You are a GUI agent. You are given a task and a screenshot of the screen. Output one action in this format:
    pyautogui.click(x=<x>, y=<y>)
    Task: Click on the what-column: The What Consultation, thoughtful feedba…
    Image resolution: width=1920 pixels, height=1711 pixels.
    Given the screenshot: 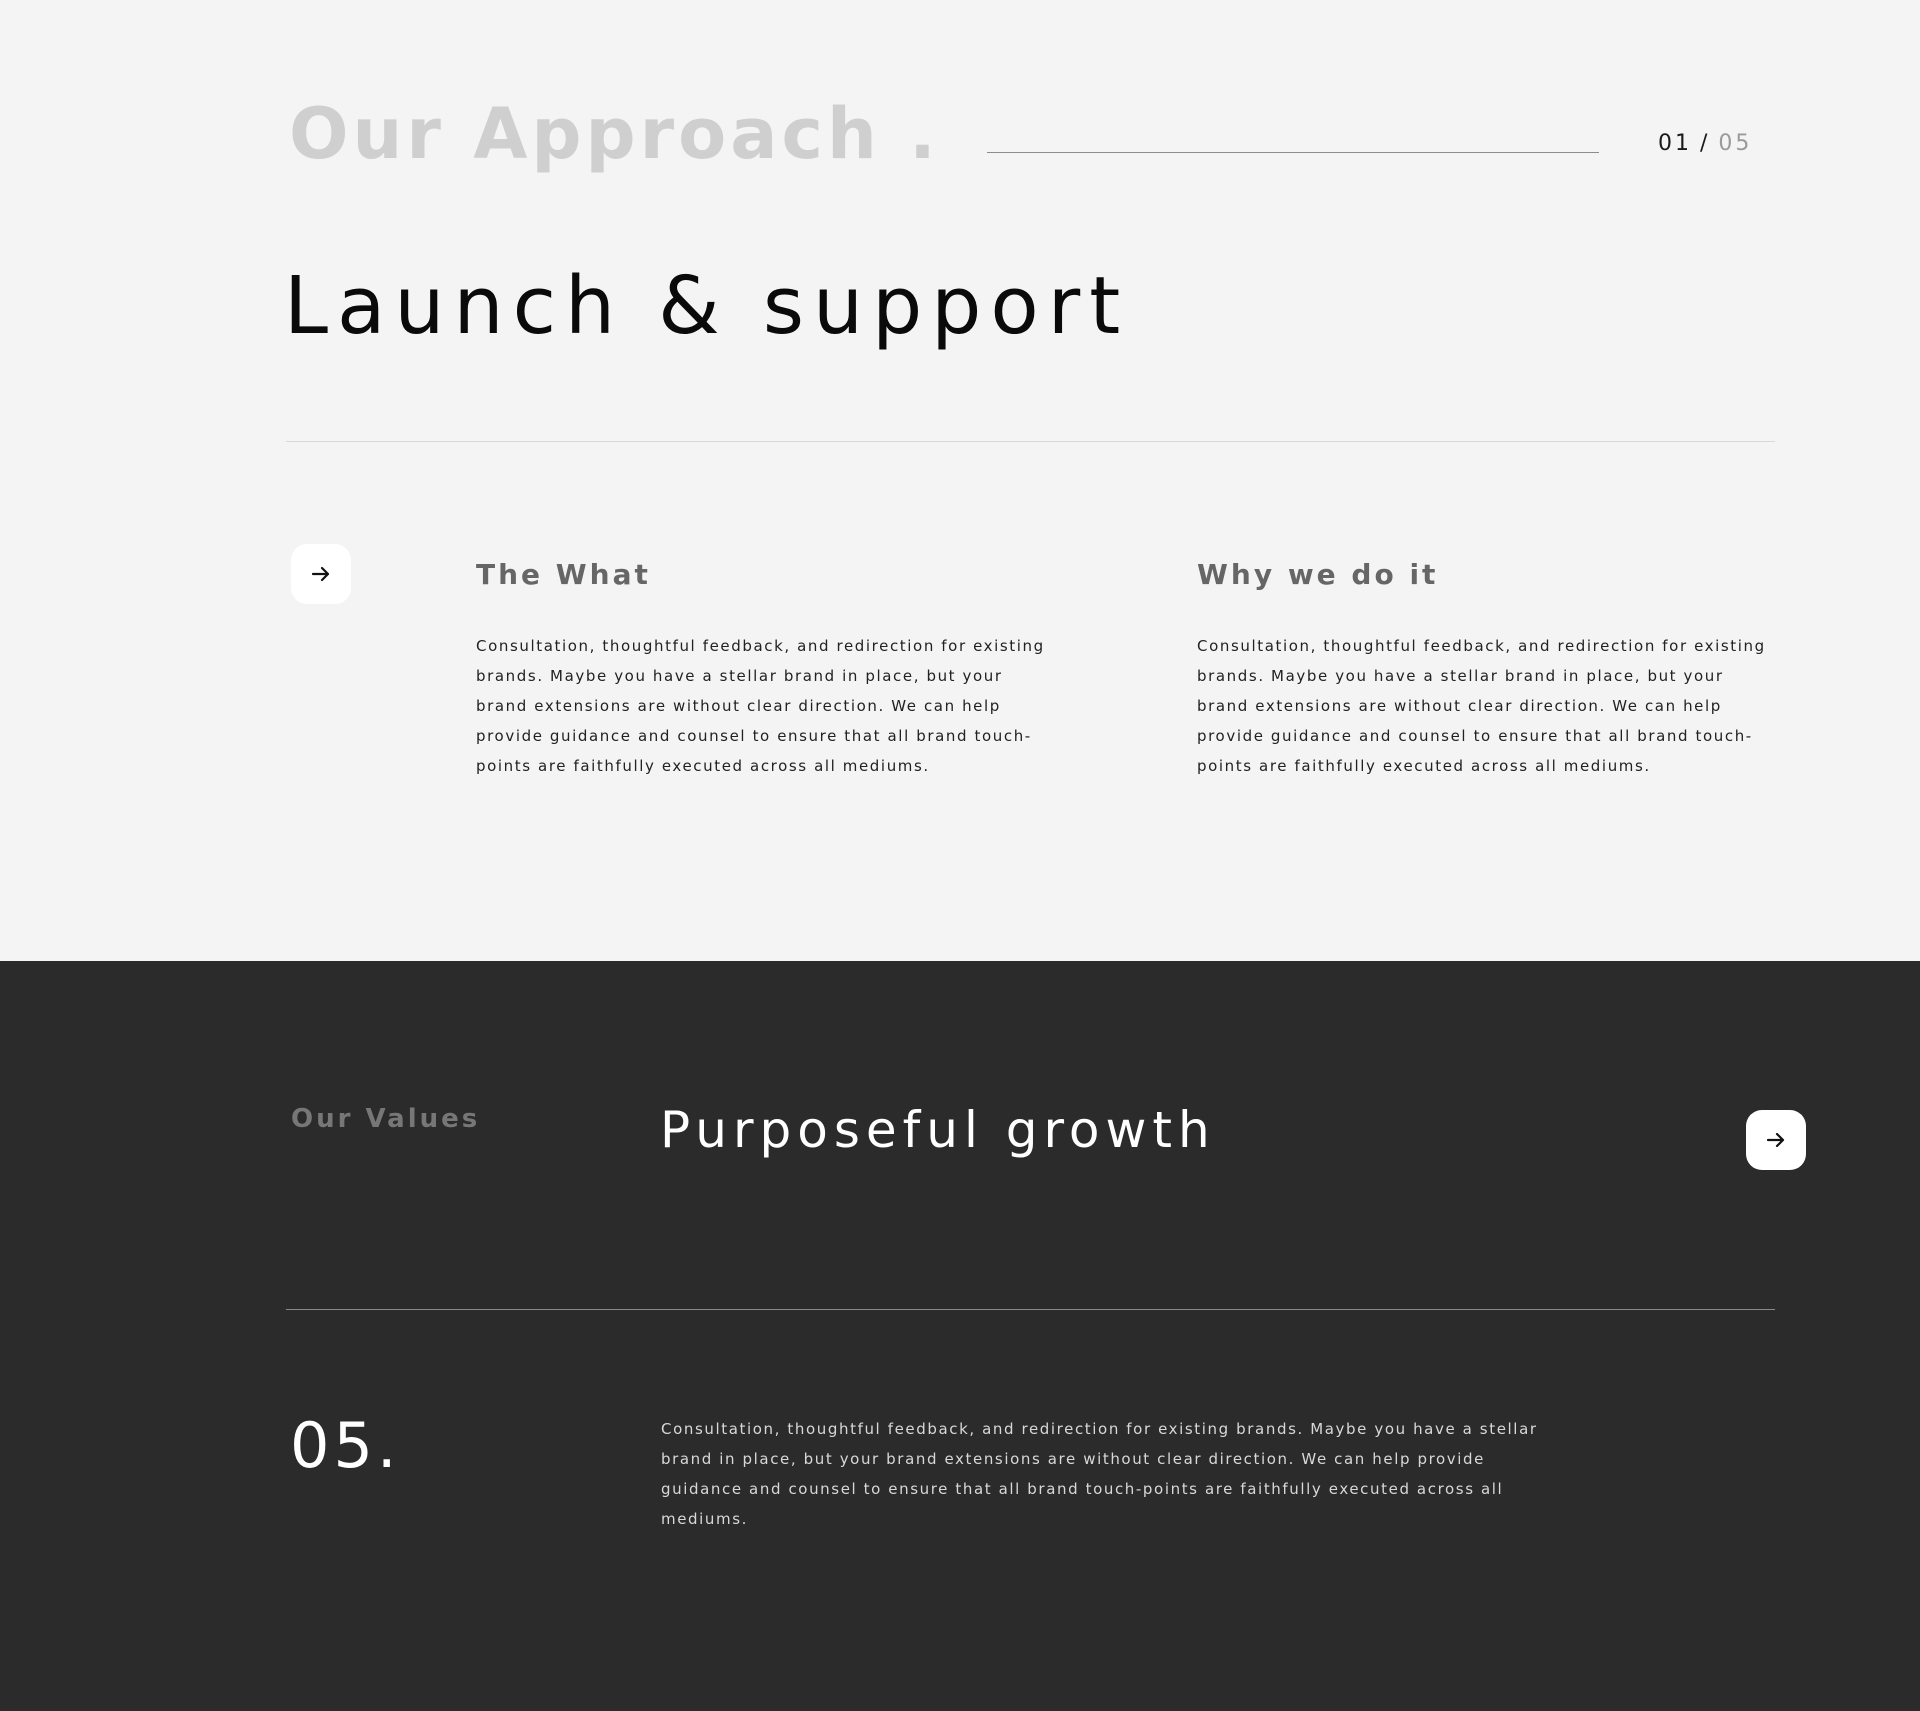 What is the action you would take?
    pyautogui.click(x=766, y=668)
    